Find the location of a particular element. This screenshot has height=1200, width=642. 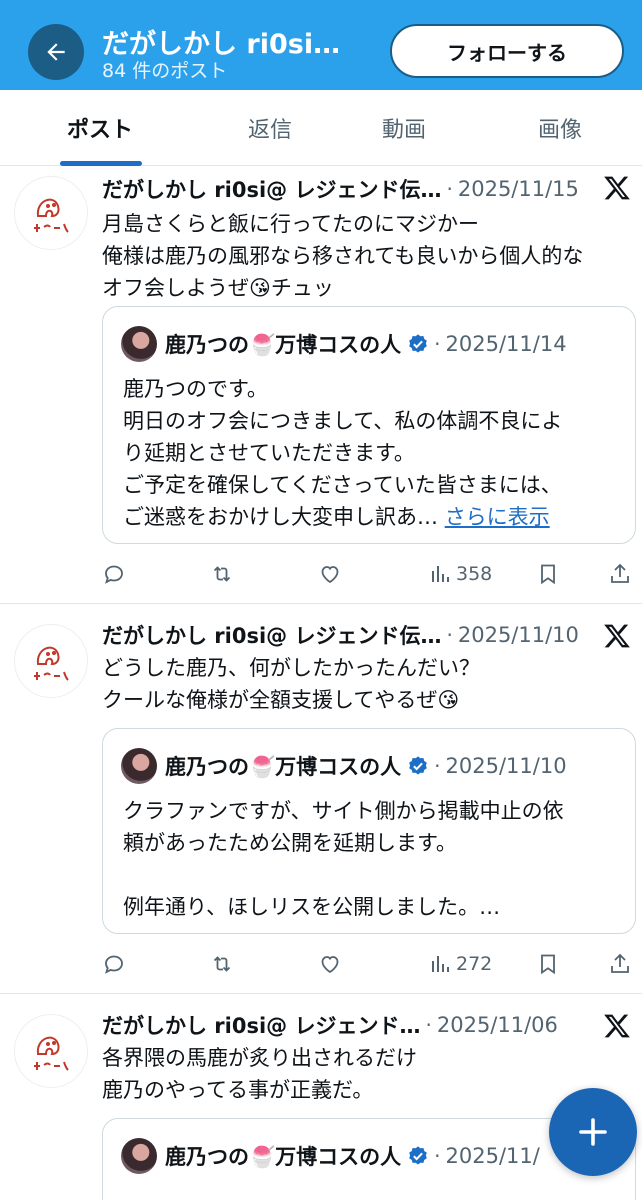

plus-icon is located at coordinates (593, 1132).